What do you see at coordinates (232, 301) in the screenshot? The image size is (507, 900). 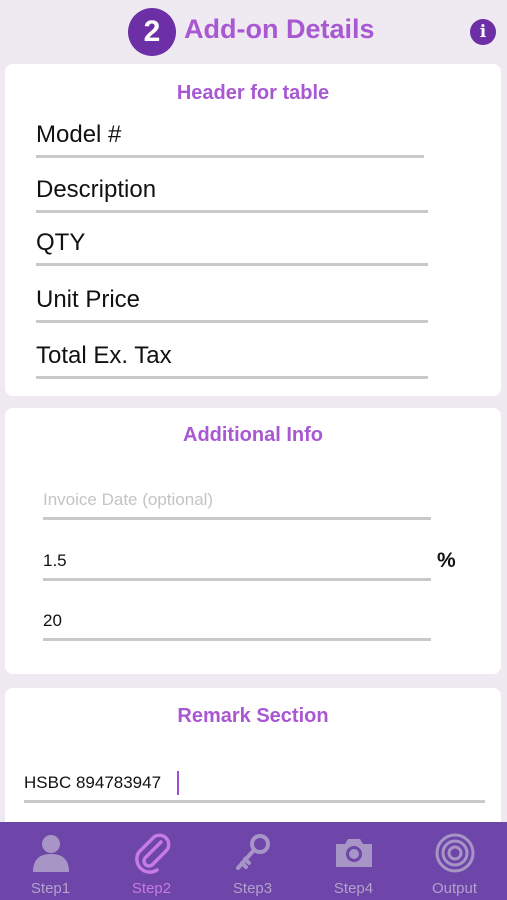 I see `unit-price-field` at bounding box center [232, 301].